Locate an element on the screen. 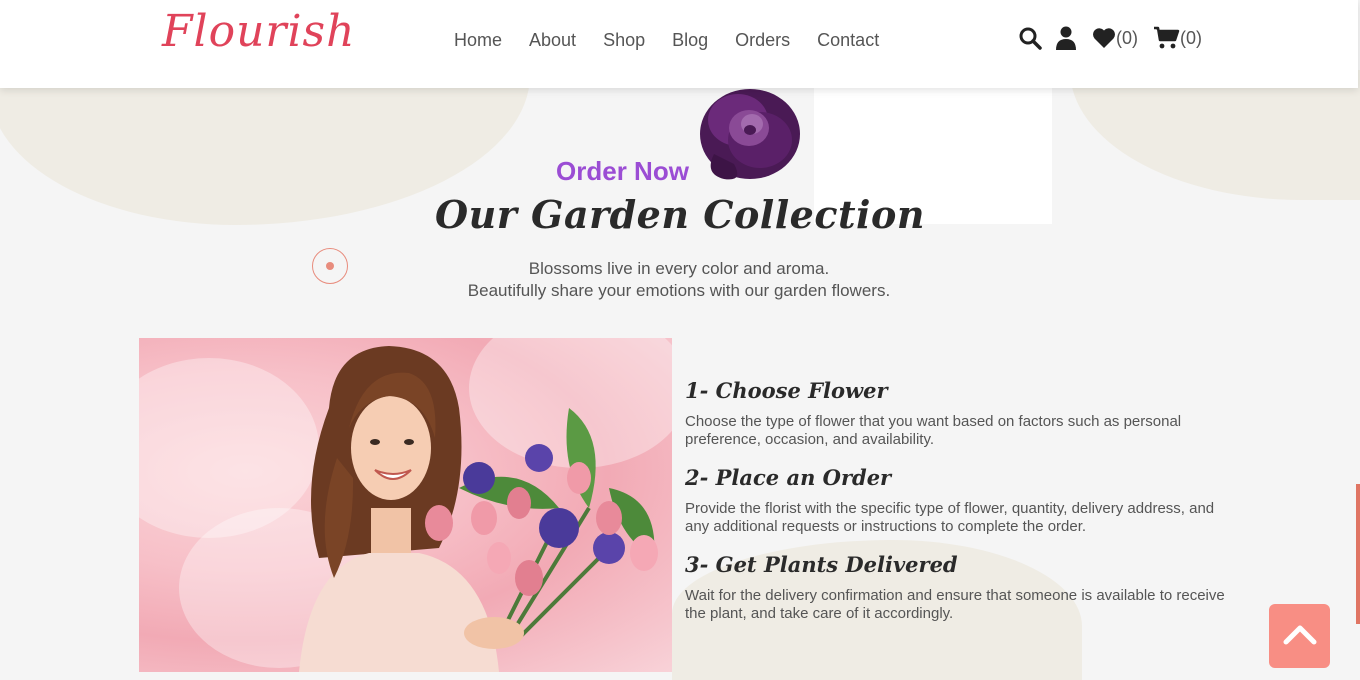 This screenshot has height=680, width=1360. back-to-top-button is located at coordinates (1299, 636).